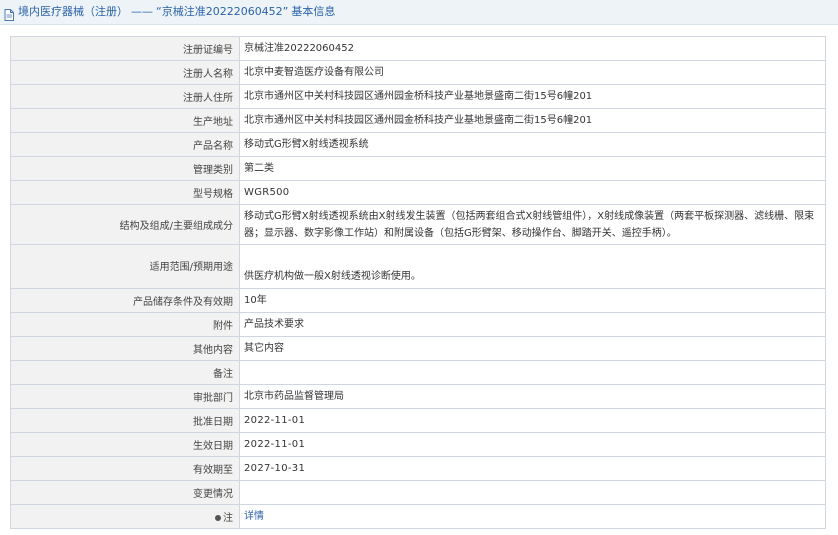 The image size is (838, 535). I want to click on table-row: 审批部门 北京市药品监督管理局, so click(418, 396).